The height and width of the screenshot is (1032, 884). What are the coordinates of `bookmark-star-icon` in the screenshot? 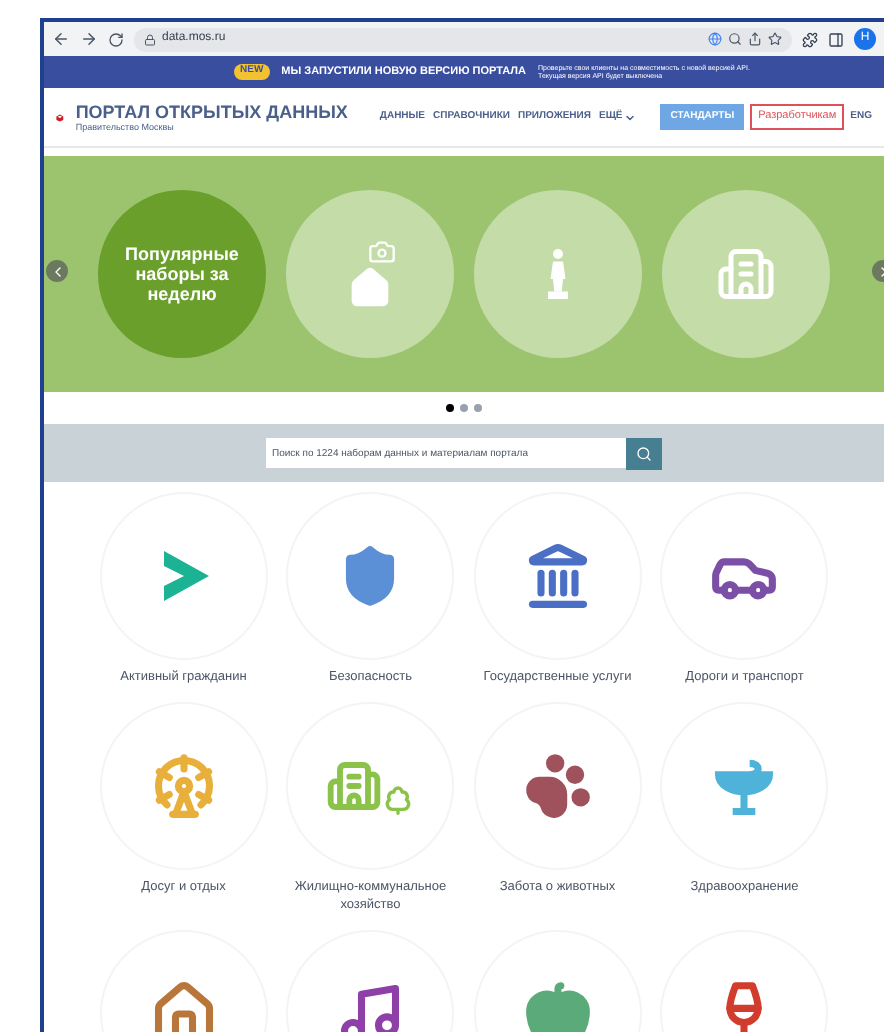 It's located at (775, 39).